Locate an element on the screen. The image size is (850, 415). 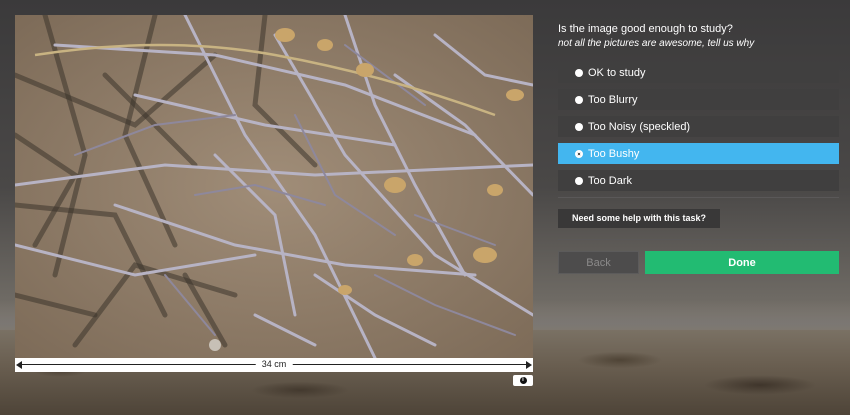
scale-label: 34 cm is located at coordinates (274, 364).